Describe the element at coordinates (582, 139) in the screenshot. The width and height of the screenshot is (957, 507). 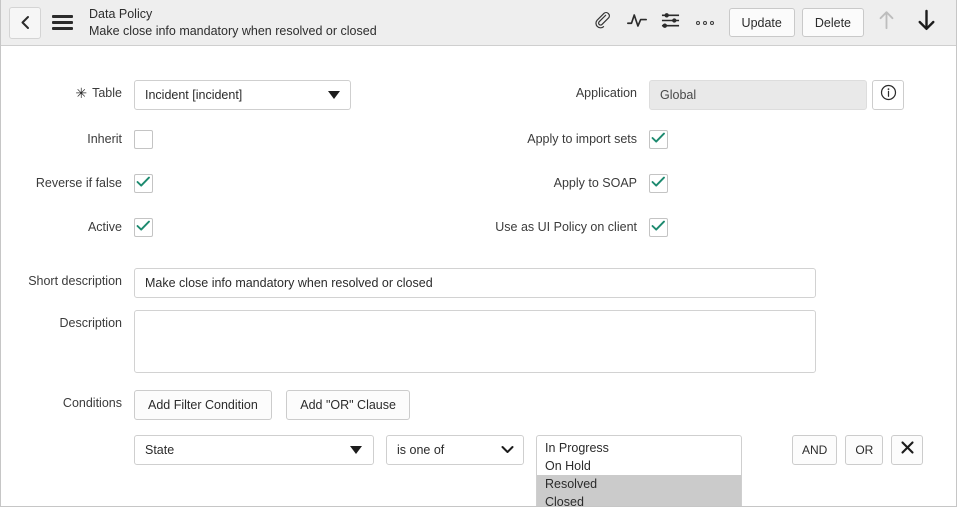
I see `apply-to-import-sets-label: Apply to import sets` at that location.